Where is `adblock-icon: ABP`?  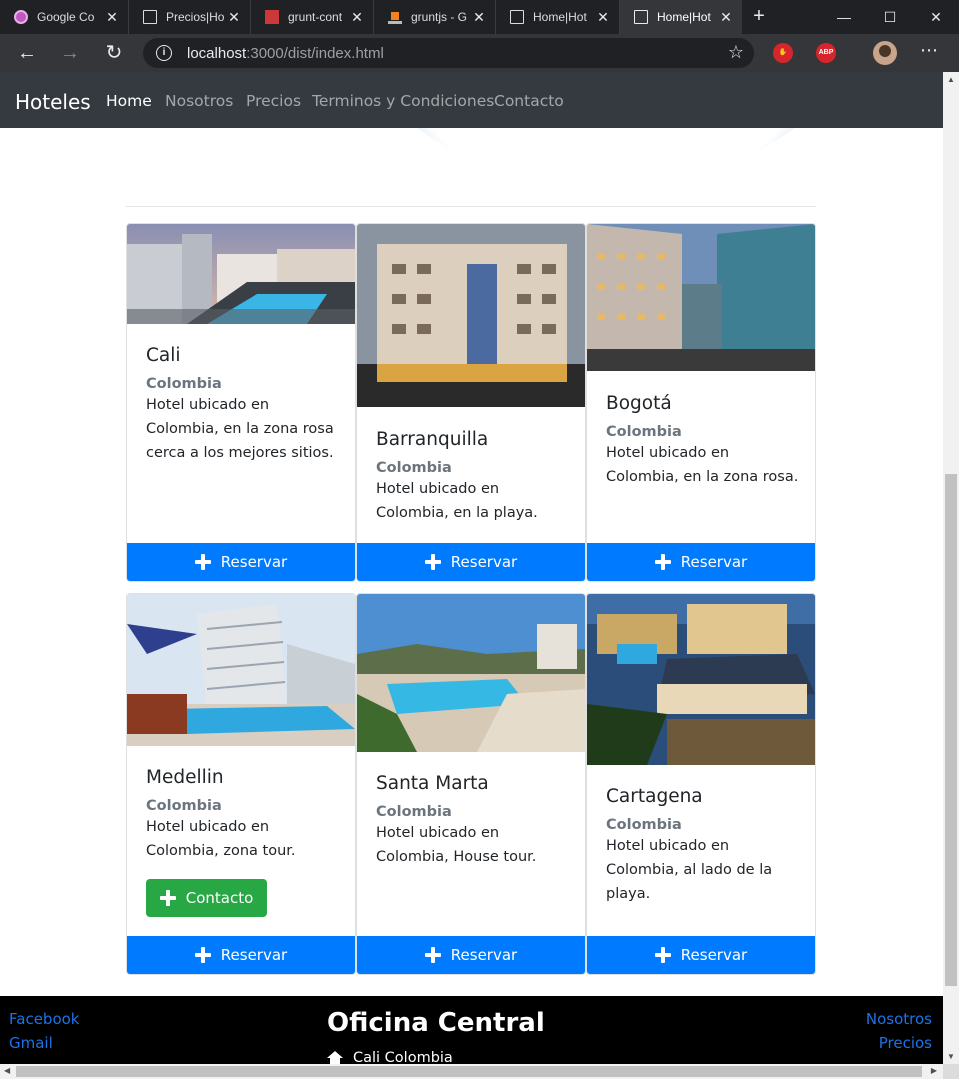
adblock-icon: ABP is located at coordinates (826, 53).